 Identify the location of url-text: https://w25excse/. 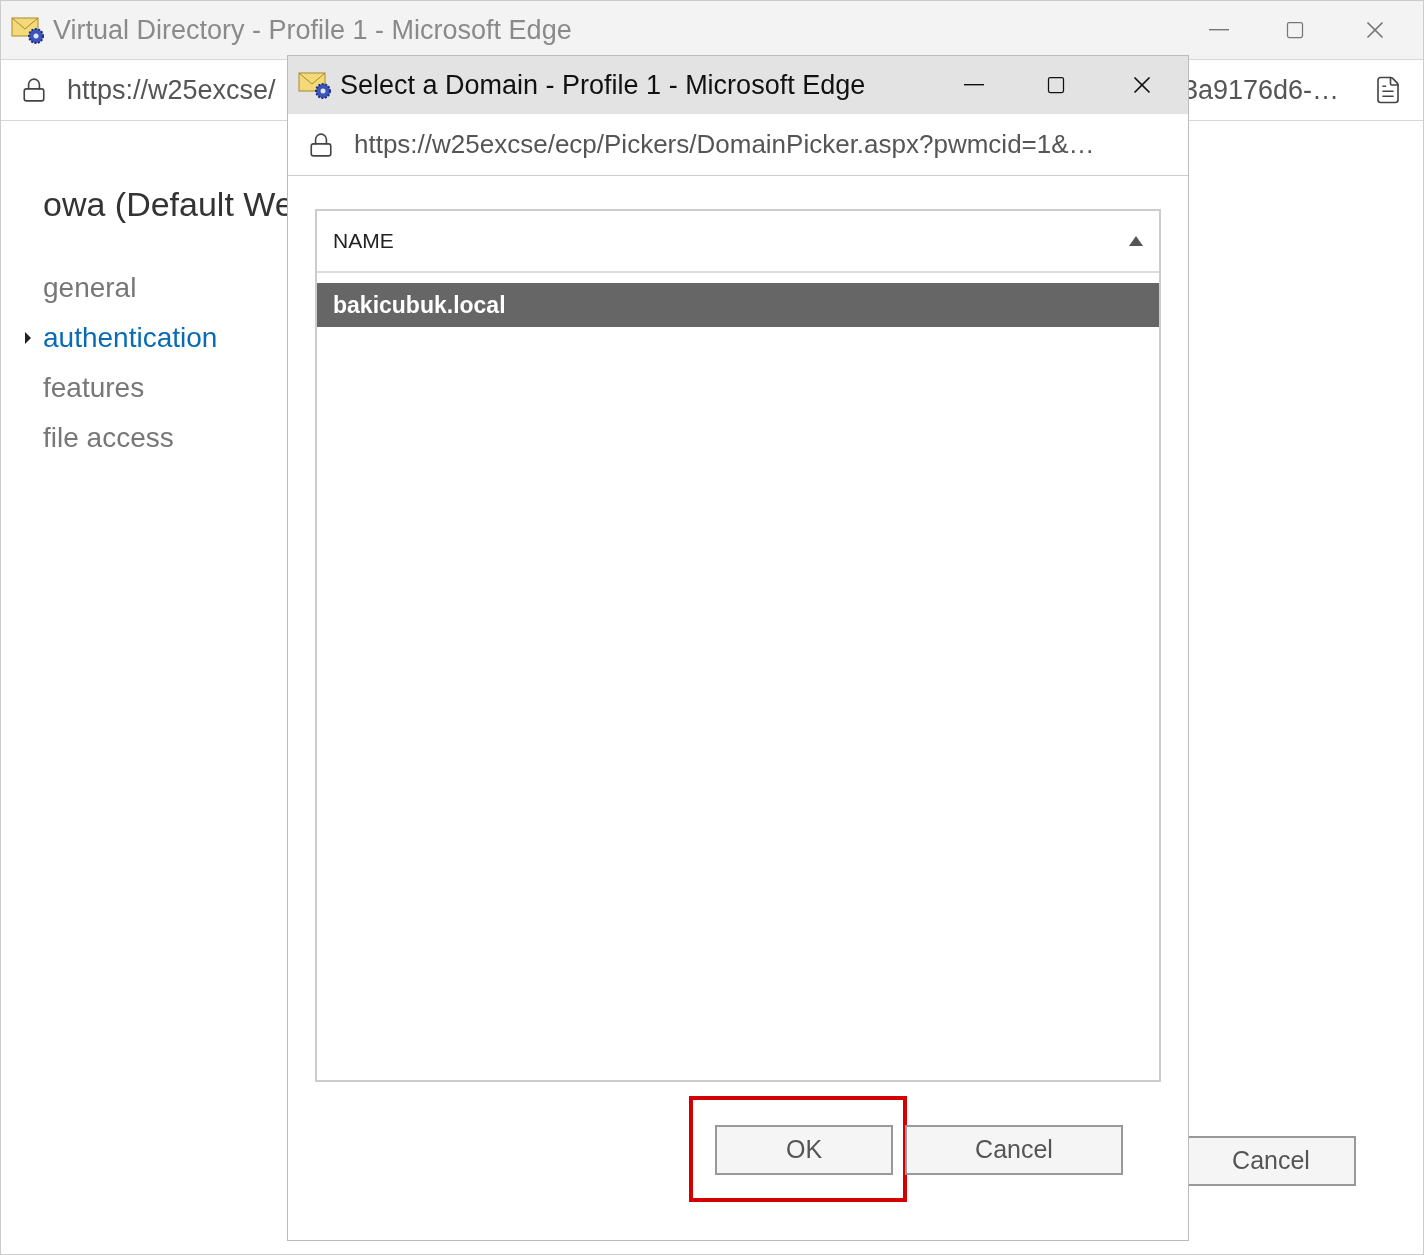
(171, 90).